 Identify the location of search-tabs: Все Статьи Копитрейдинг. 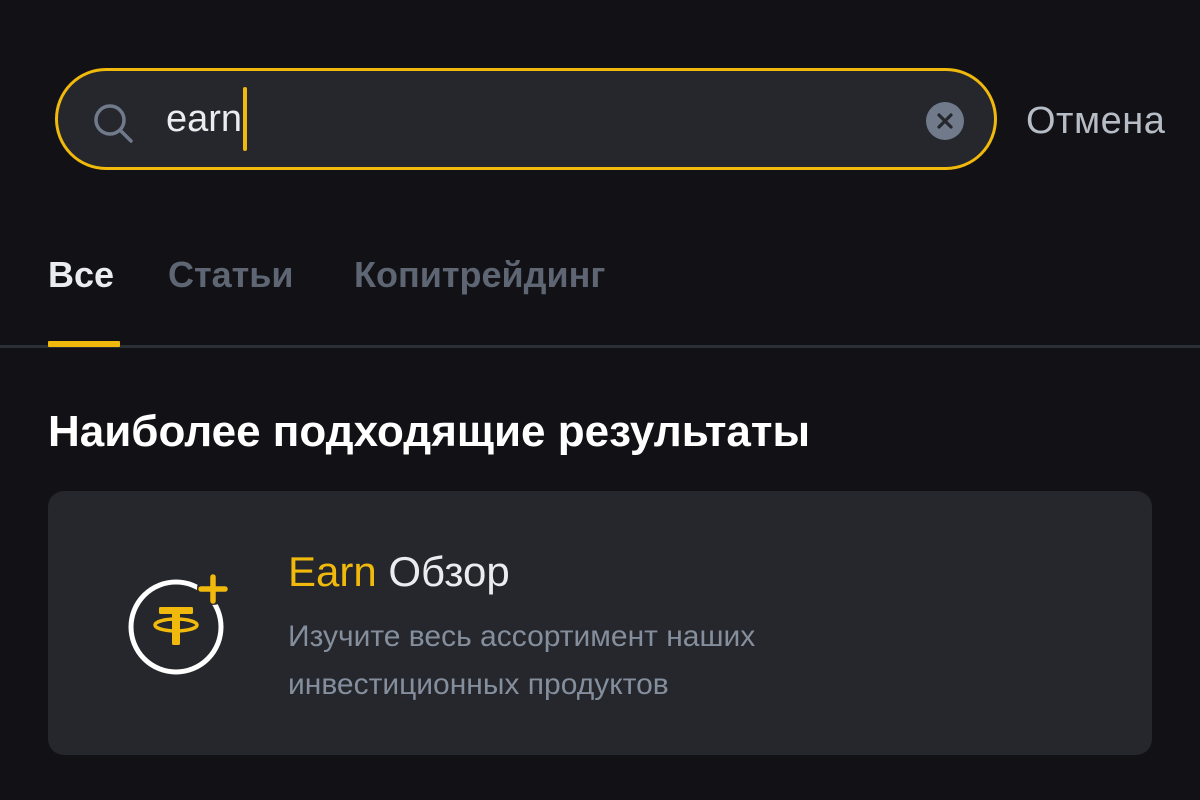
(600, 289).